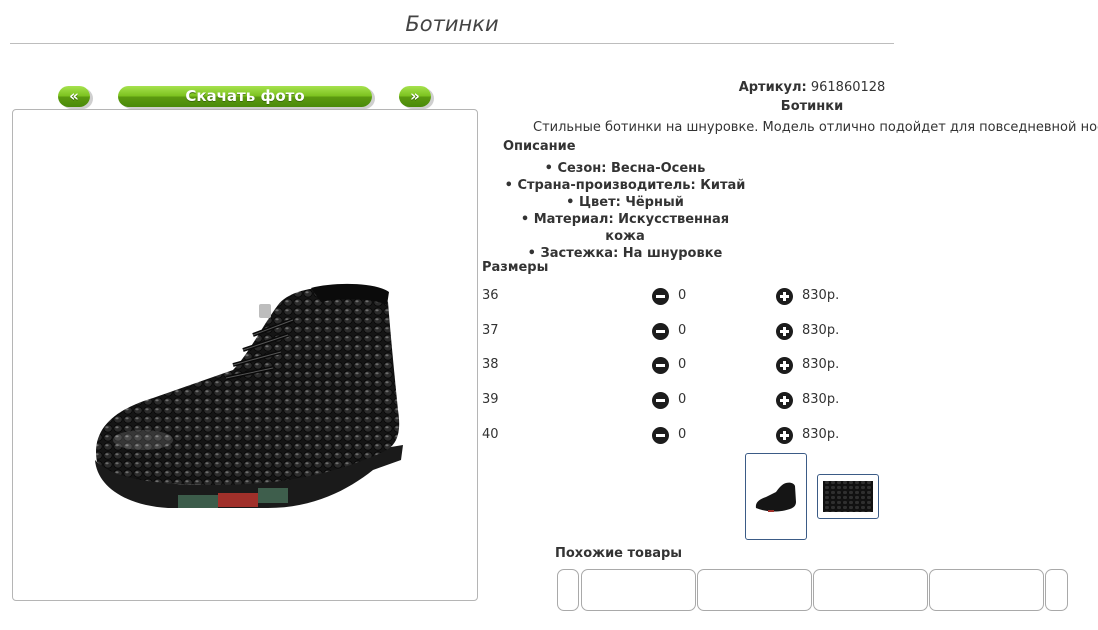  What do you see at coordinates (490, 295) in the screenshot?
I see `size-value: 36` at bounding box center [490, 295].